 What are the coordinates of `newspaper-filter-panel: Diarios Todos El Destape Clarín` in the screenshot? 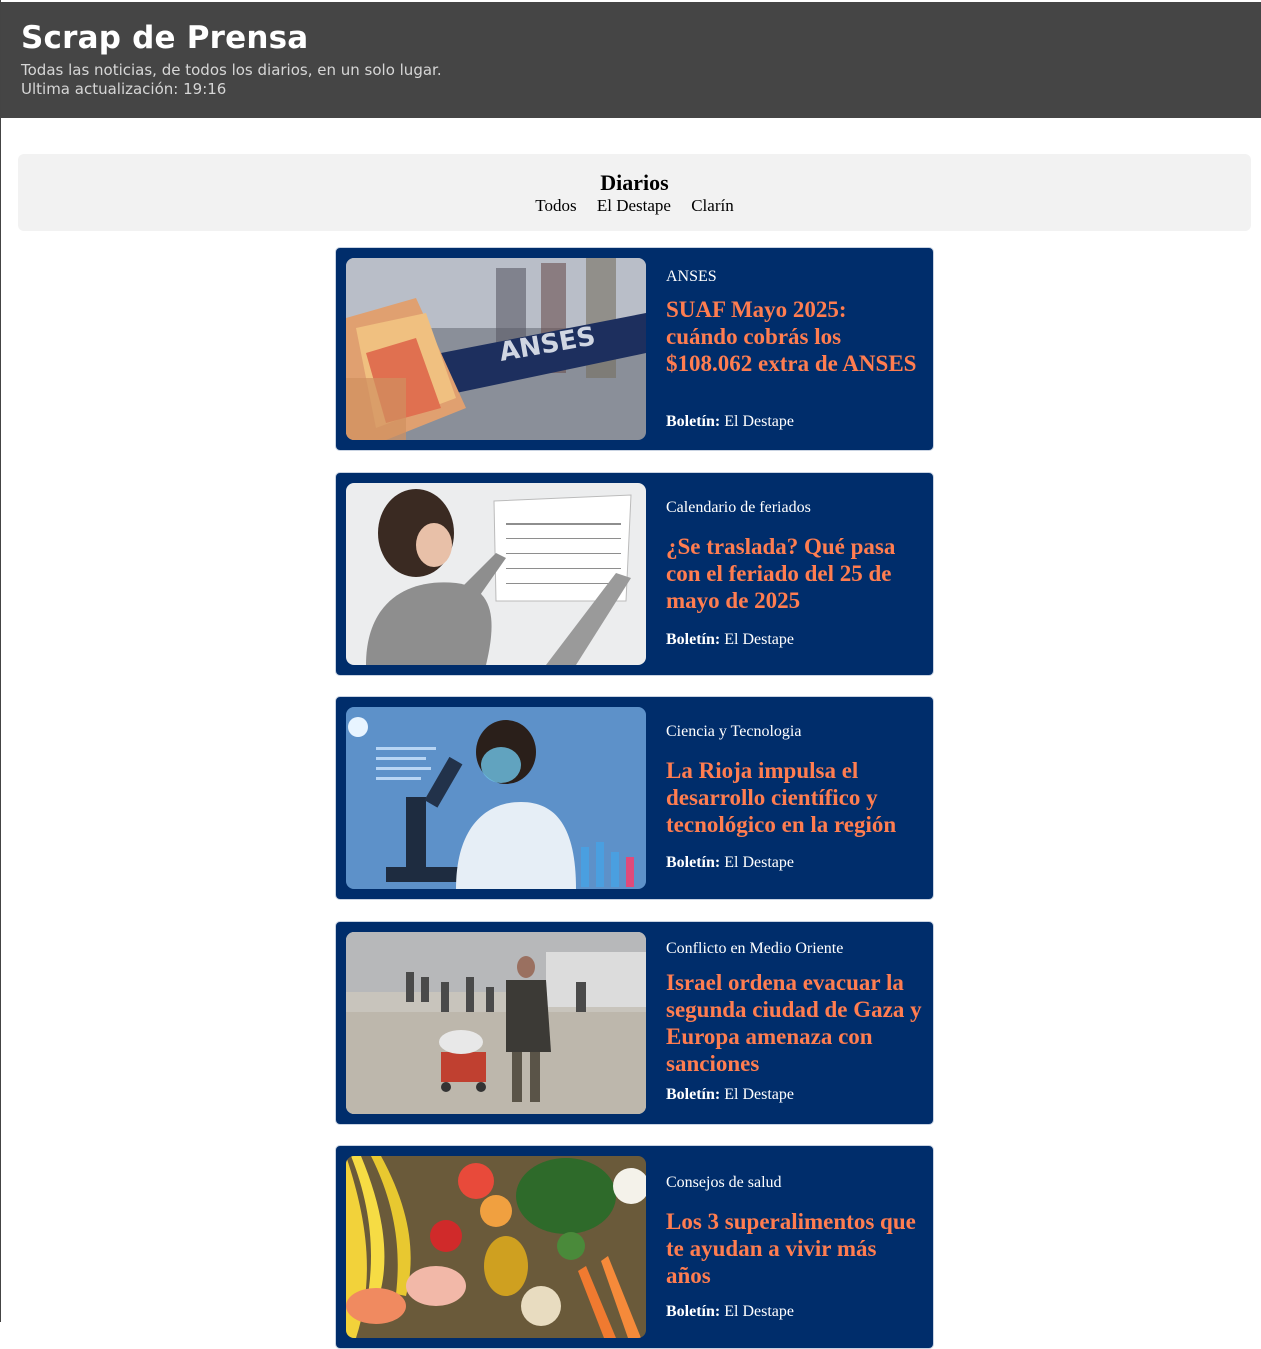 It's located at (634, 192).